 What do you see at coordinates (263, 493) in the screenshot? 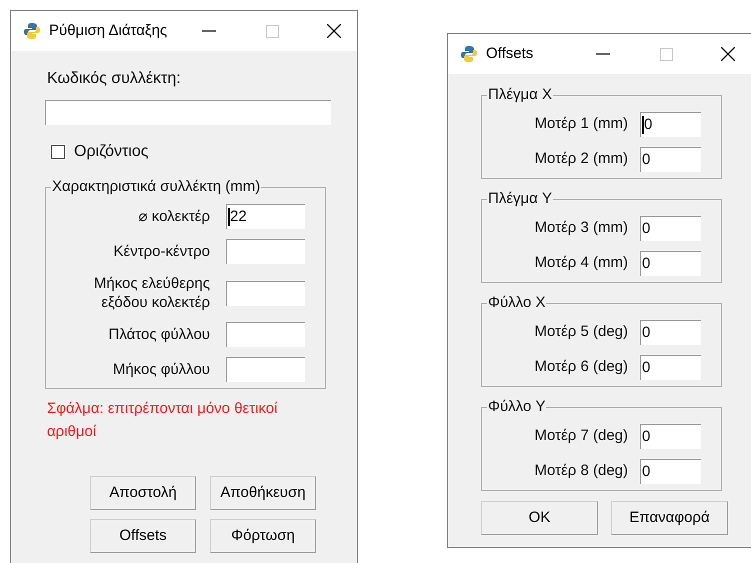
I see `dialog-button: Αποθήκευση` at bounding box center [263, 493].